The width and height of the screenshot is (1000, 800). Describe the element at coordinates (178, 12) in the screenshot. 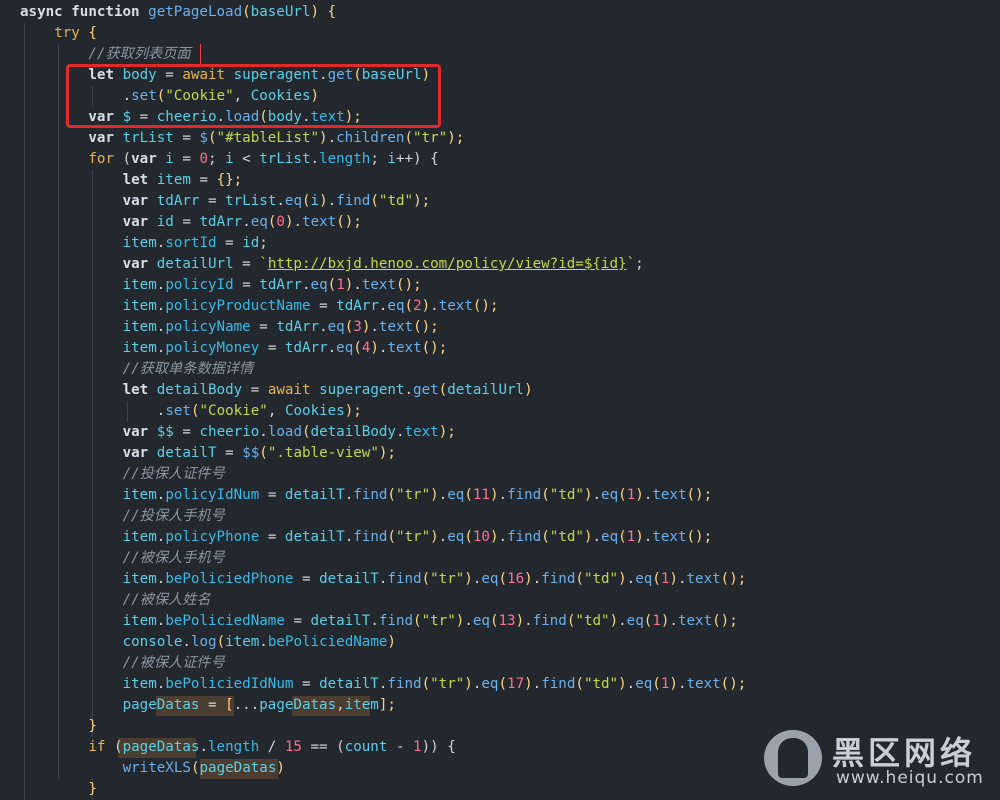

I see `code-line: async function getPageLoad(baseUrl) {` at that location.